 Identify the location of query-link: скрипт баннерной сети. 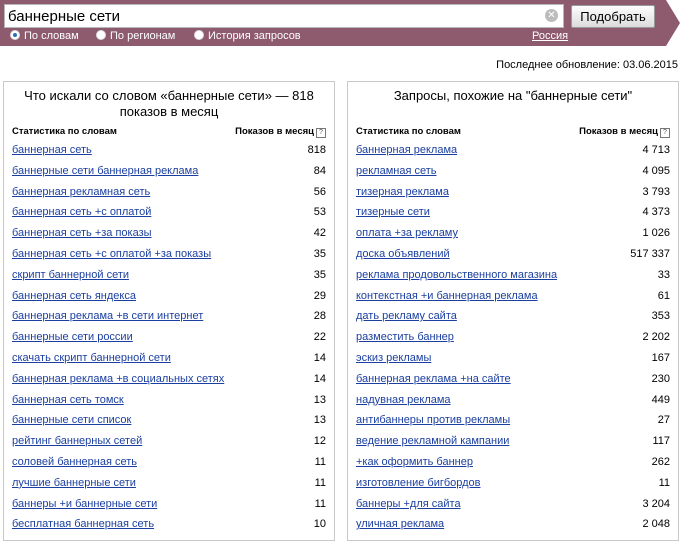
(70, 275).